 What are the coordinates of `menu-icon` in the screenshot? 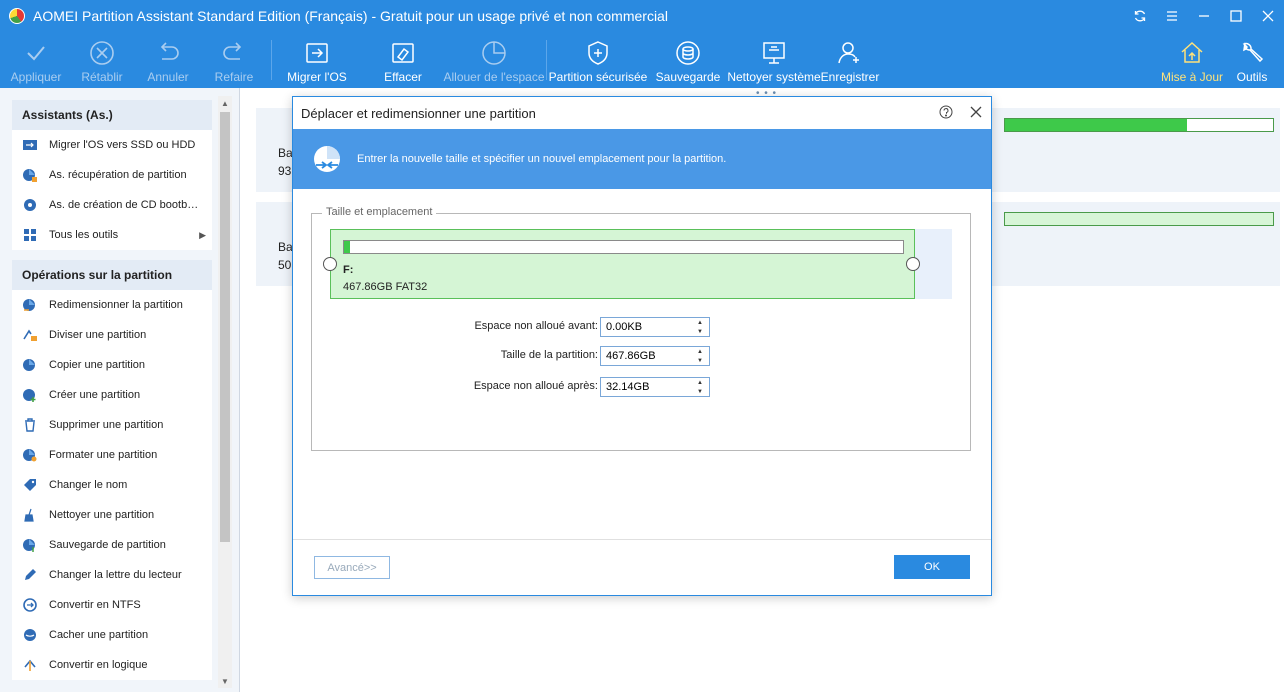 It's located at (1172, 16).